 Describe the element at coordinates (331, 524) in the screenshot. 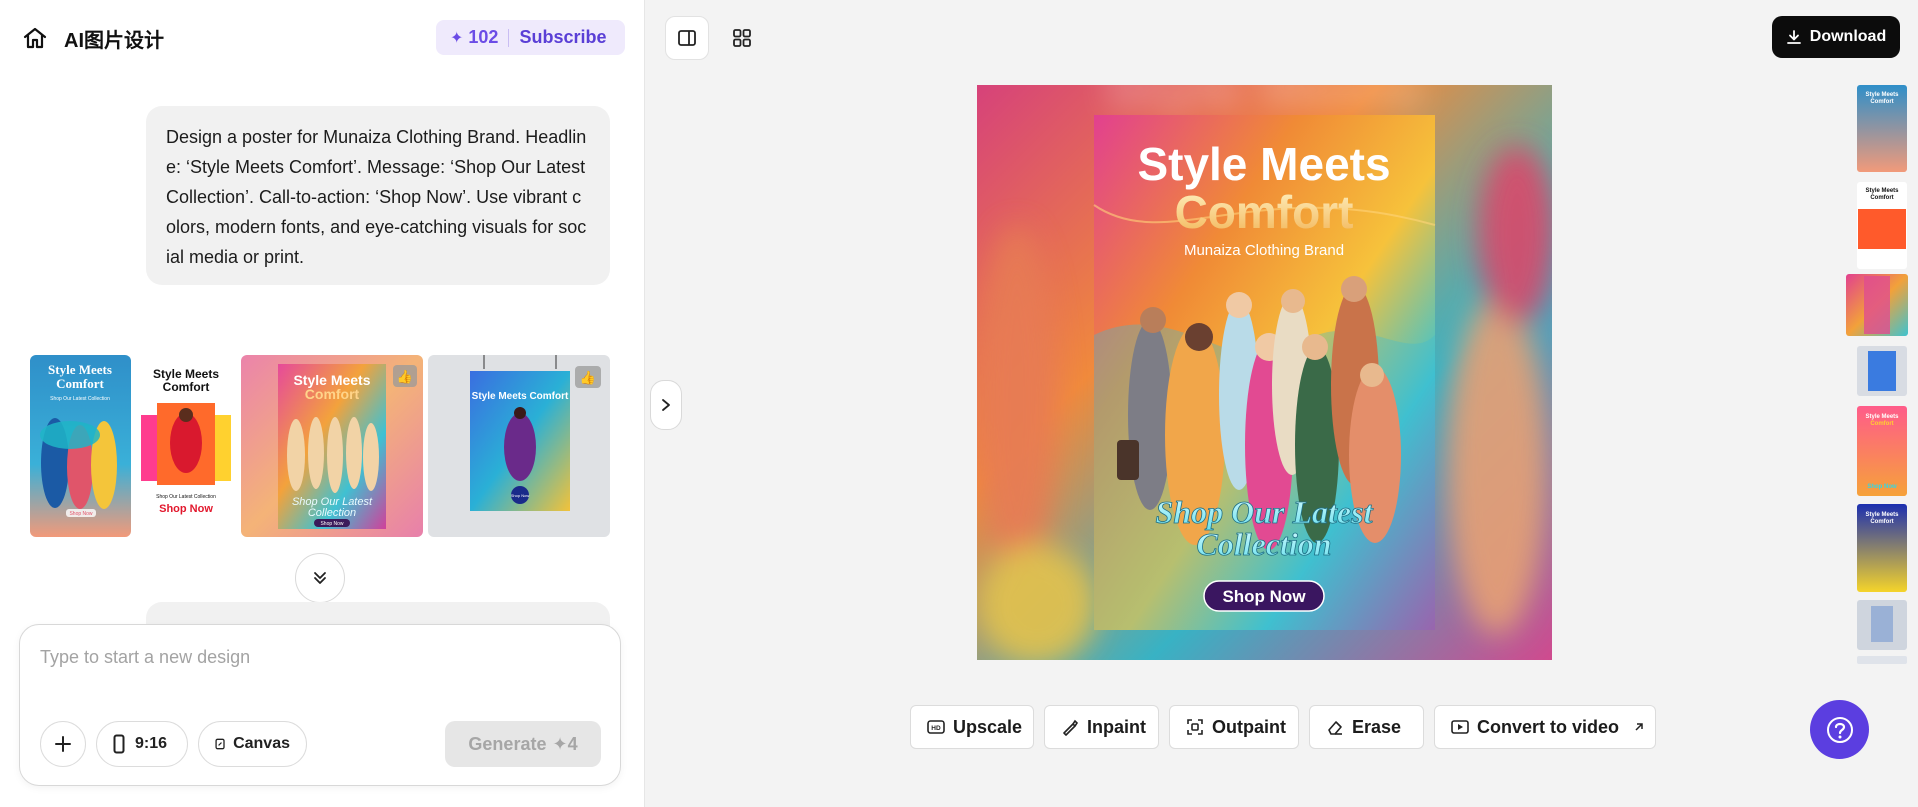

I see `thumb3-cta: Shop Now` at that location.